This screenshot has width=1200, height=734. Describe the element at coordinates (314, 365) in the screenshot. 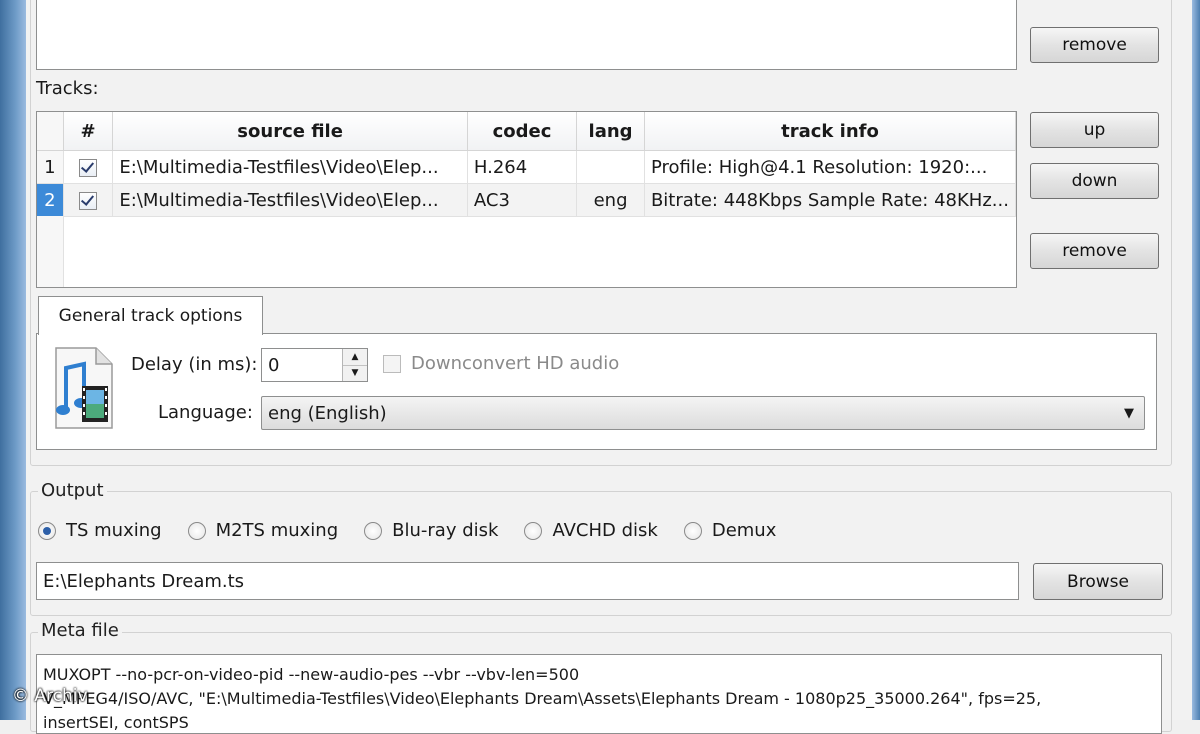

I see `delay-spinbox: 0 ▲ ▼` at that location.